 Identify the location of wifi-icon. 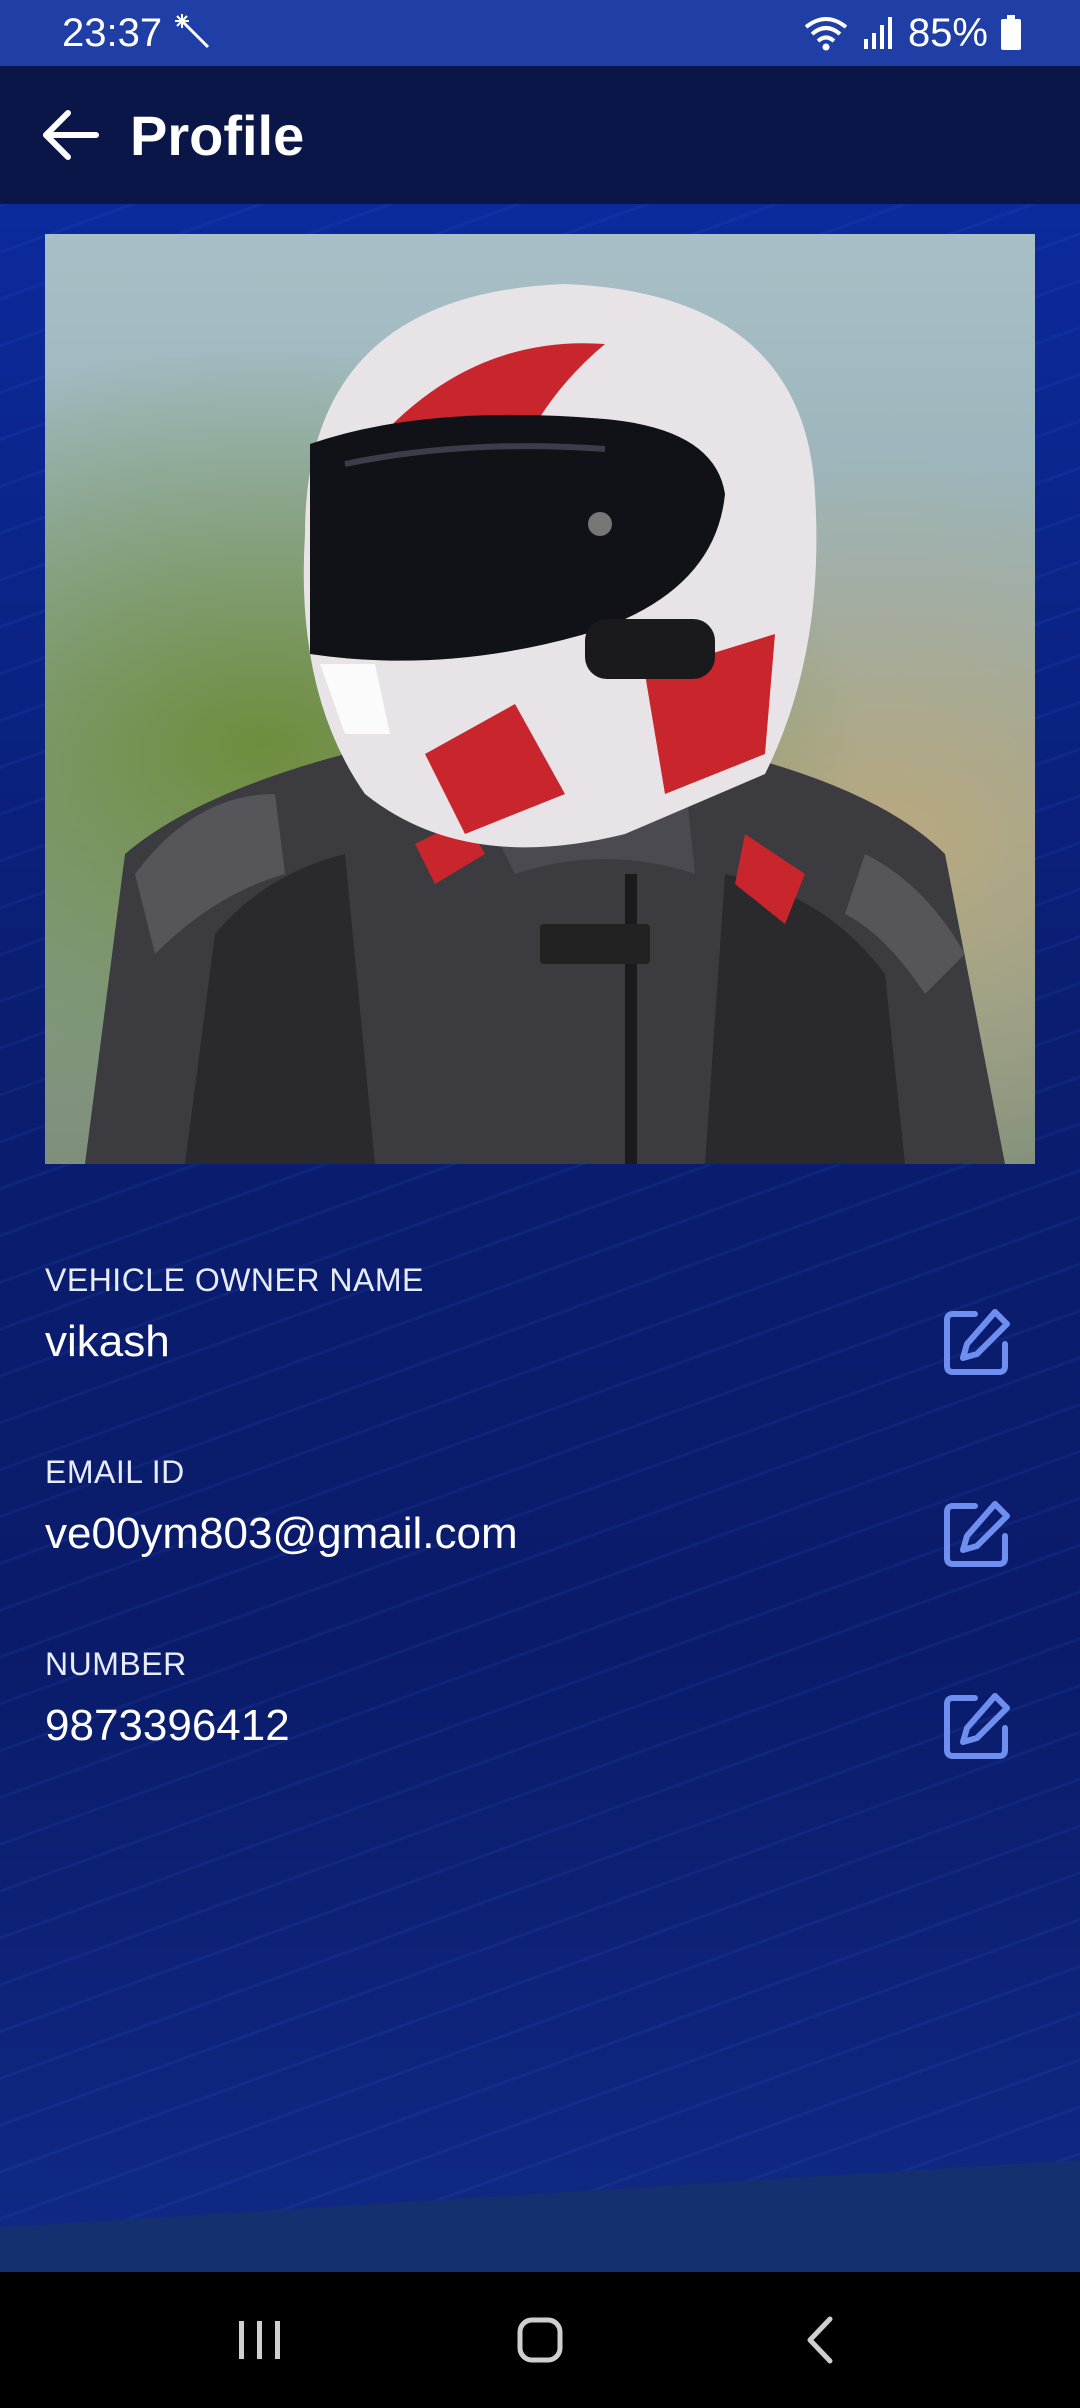
(826, 33).